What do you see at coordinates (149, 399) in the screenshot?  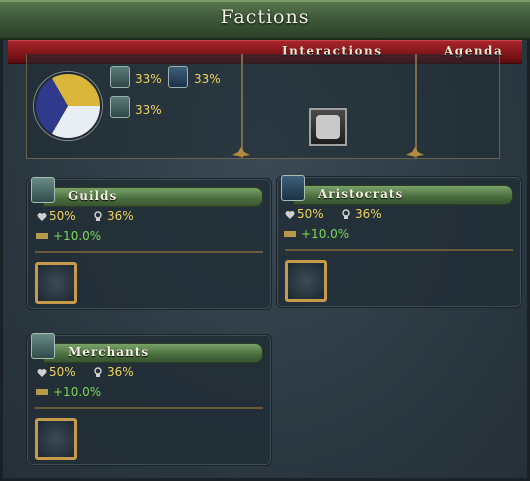 I see `faction-card-merchants: Merchants 50% 36% +10.0%` at bounding box center [149, 399].